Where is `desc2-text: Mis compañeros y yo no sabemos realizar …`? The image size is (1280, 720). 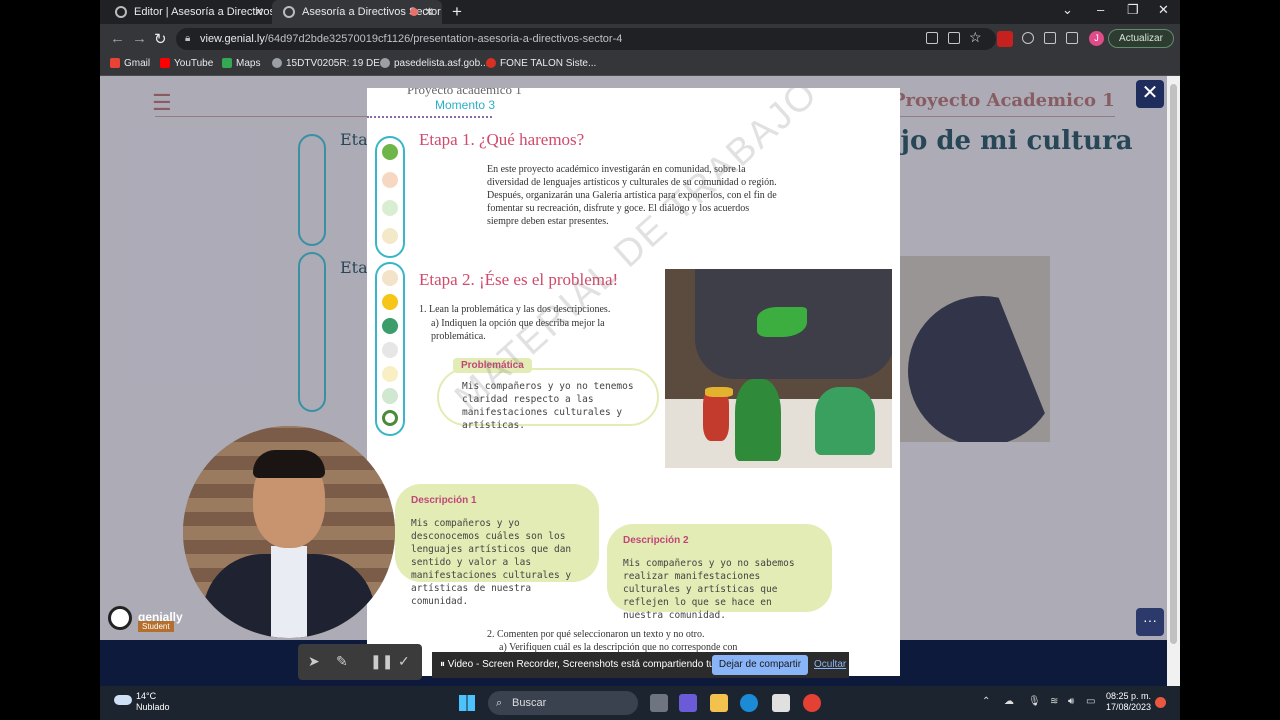 desc2-text: Mis compañeros y yo no sabemos realizar … is located at coordinates (709, 589).